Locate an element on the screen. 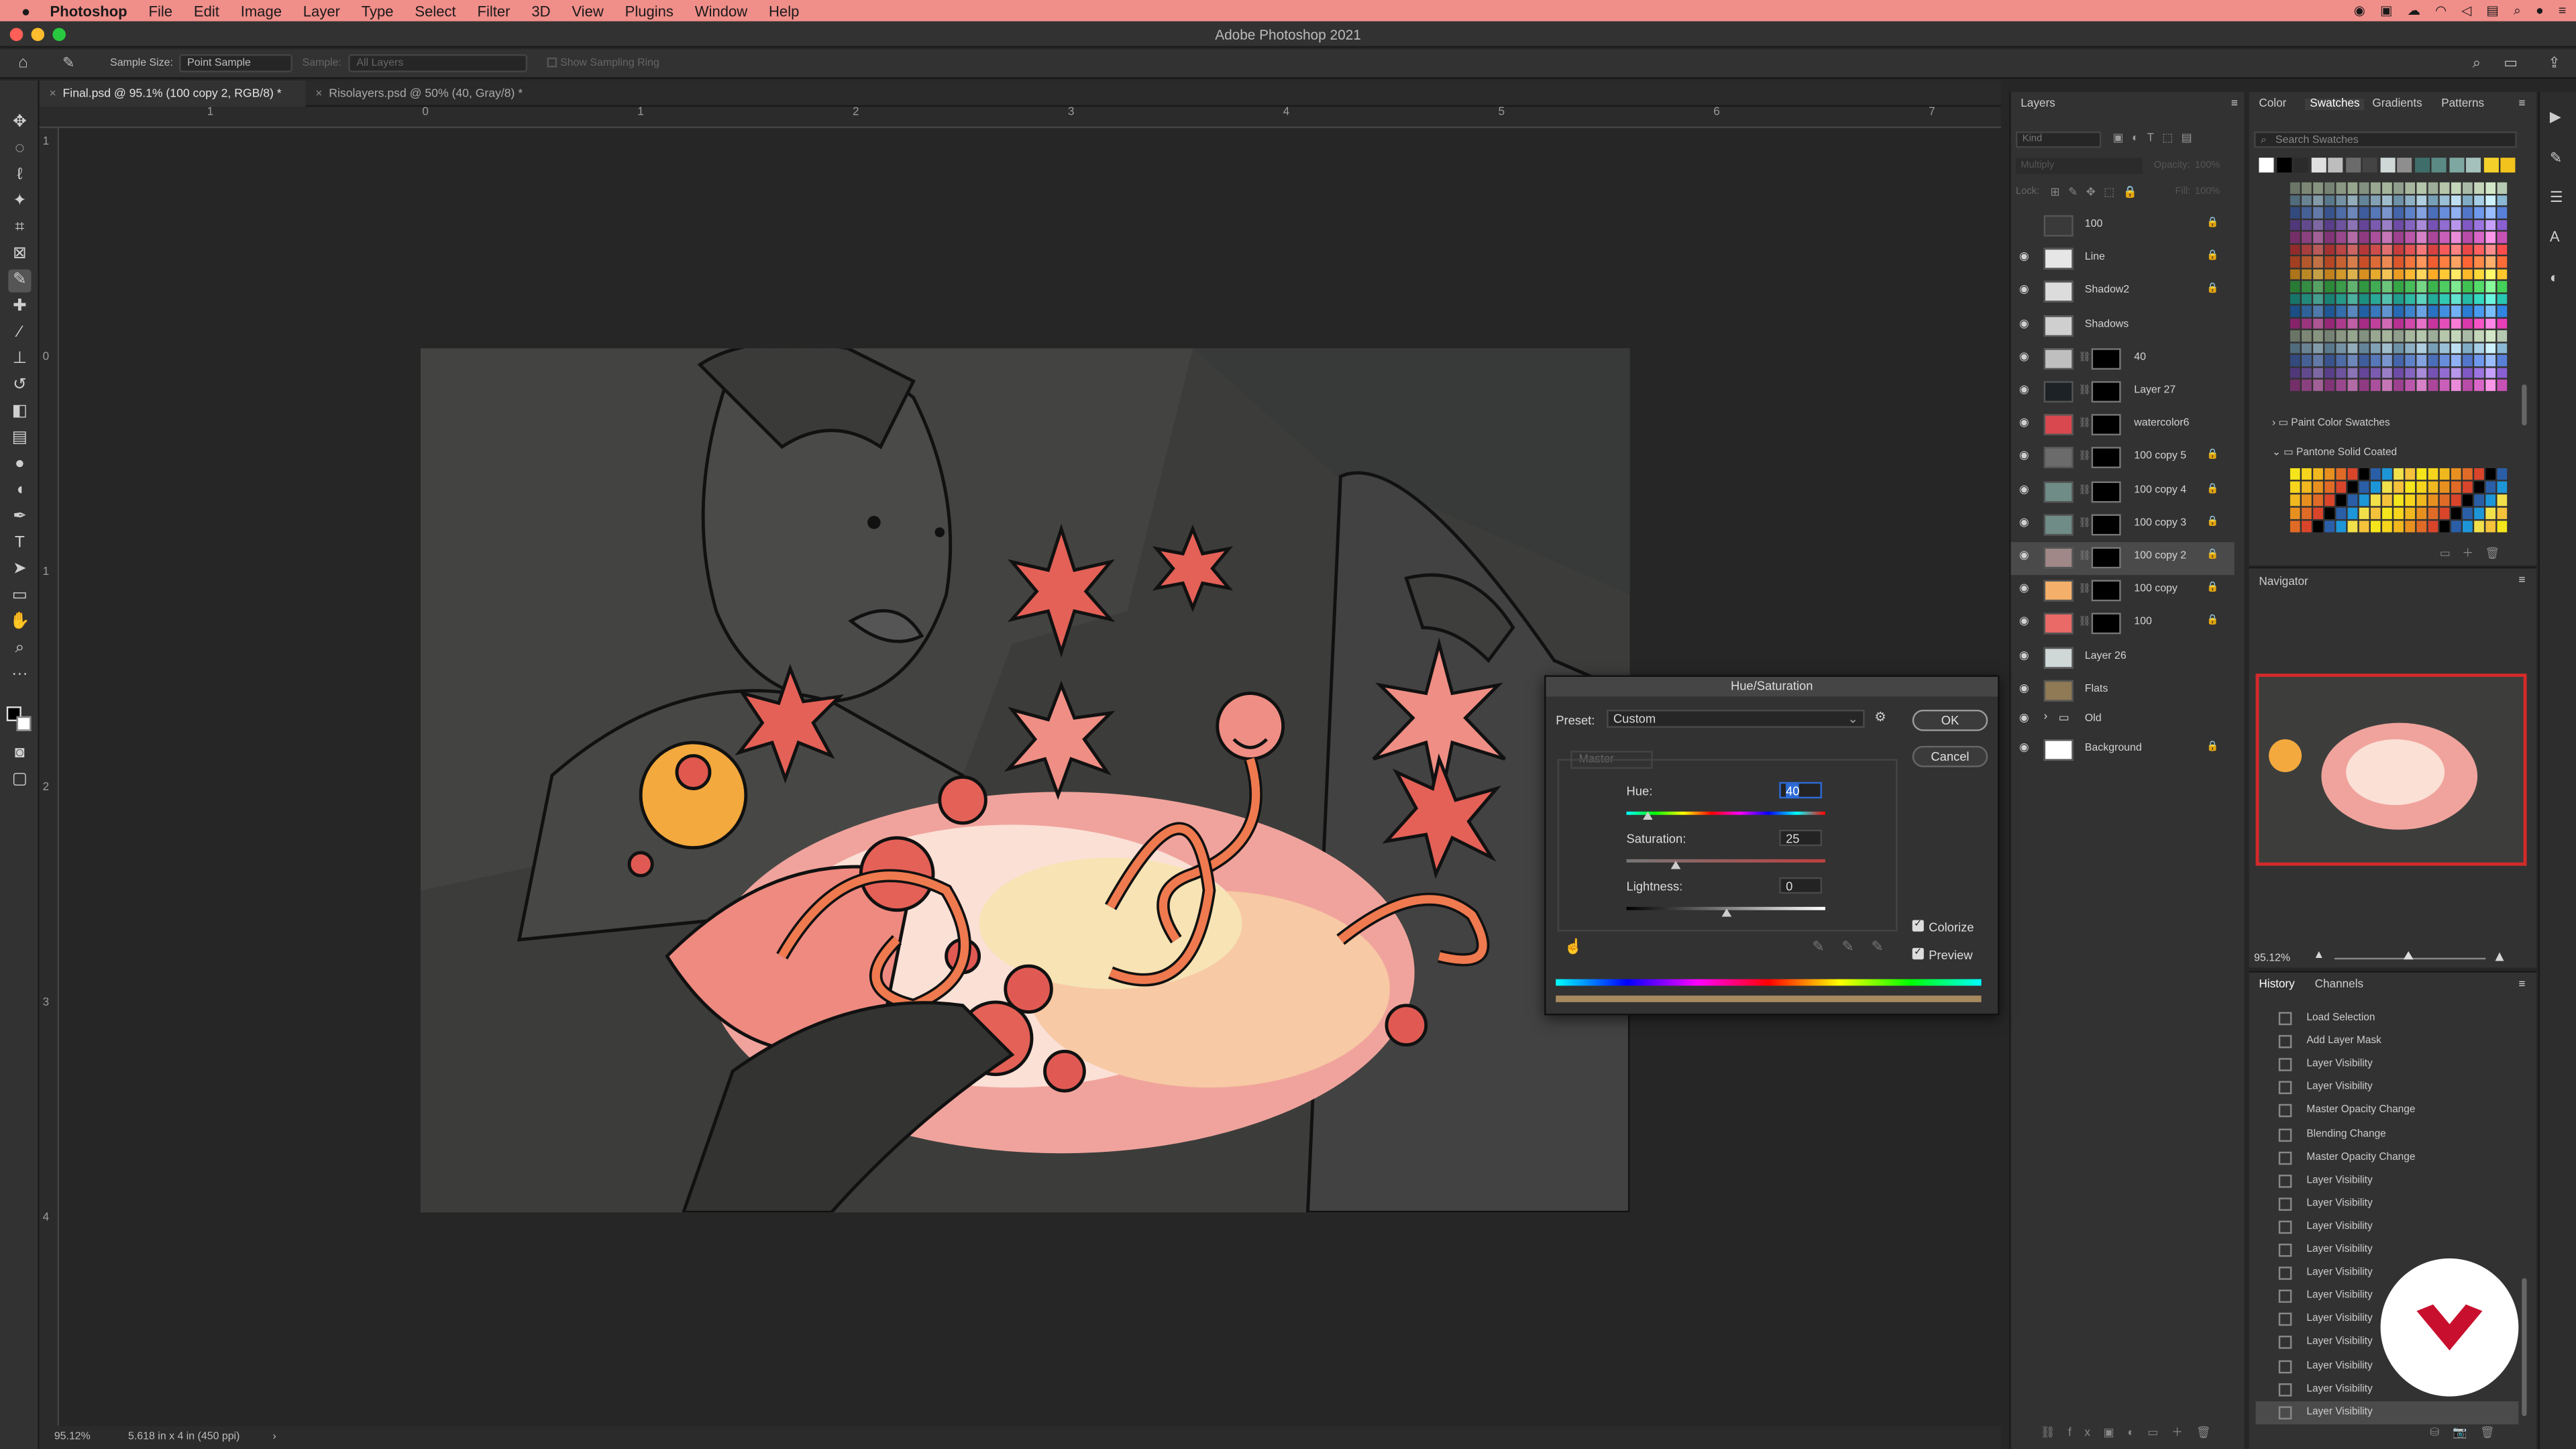  history-item: Layer Visibility is located at coordinates (2386, 1088).